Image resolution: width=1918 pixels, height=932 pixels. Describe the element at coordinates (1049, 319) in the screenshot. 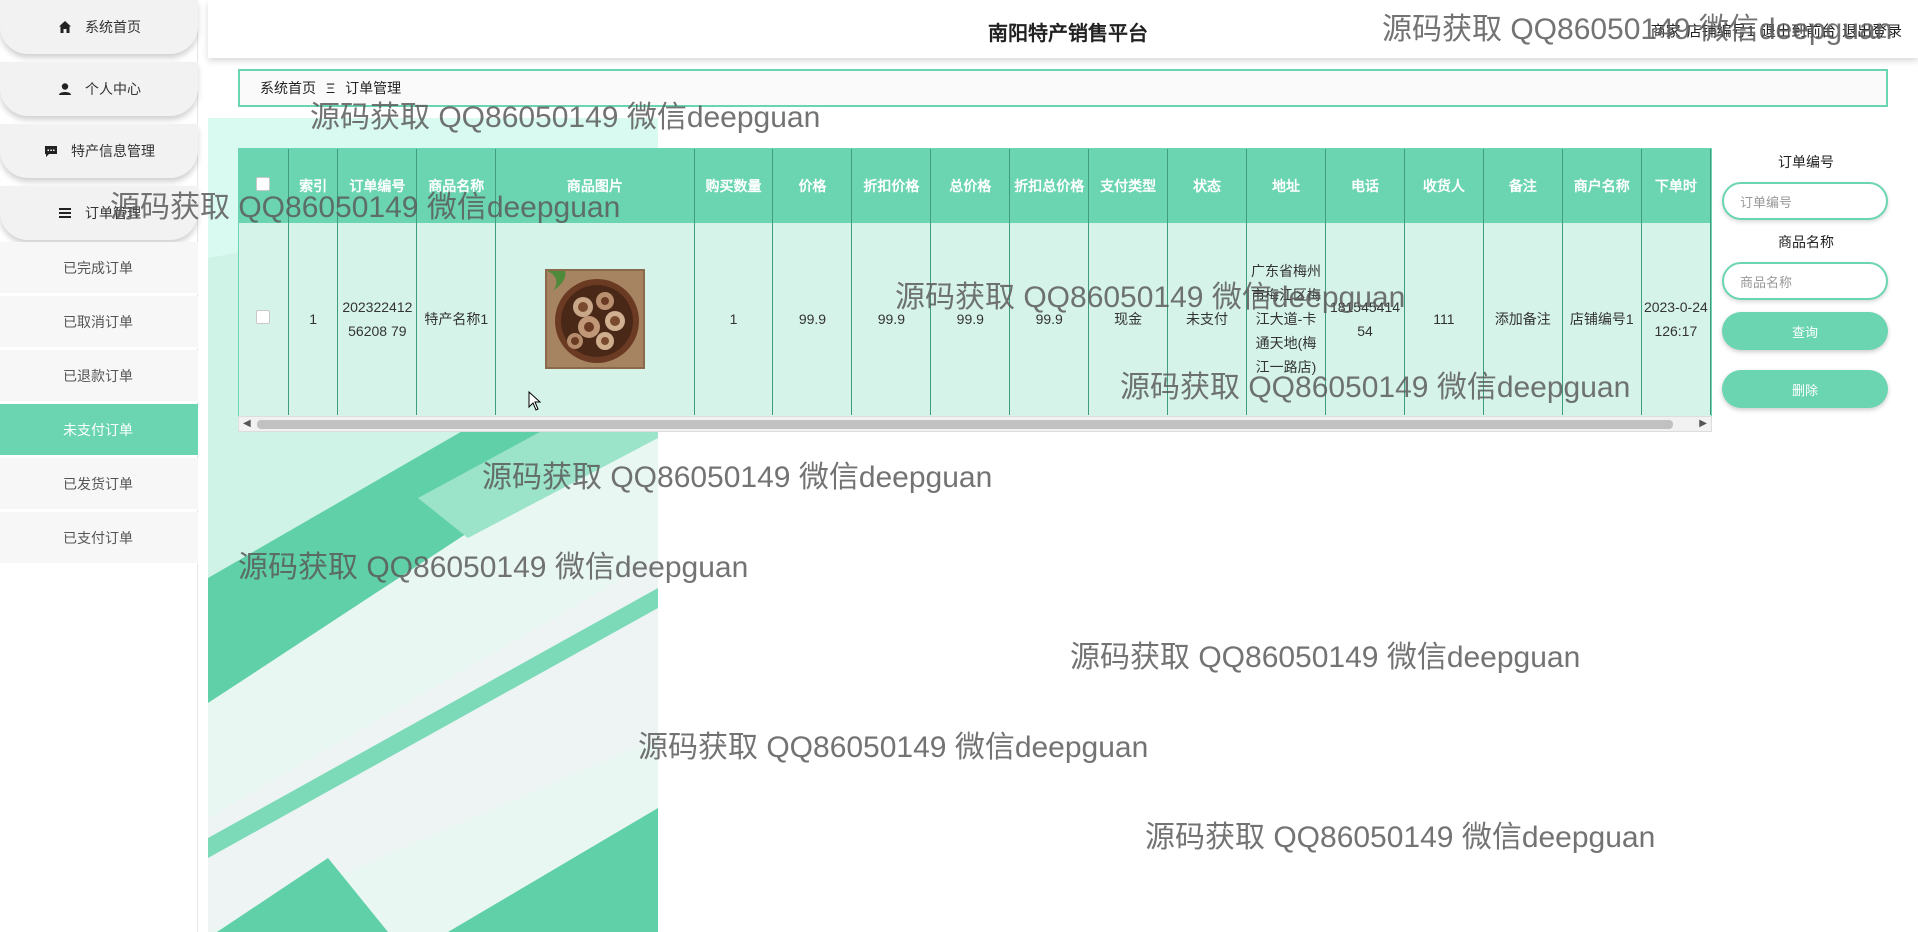

I see `cell-discount-total: 99.9` at that location.